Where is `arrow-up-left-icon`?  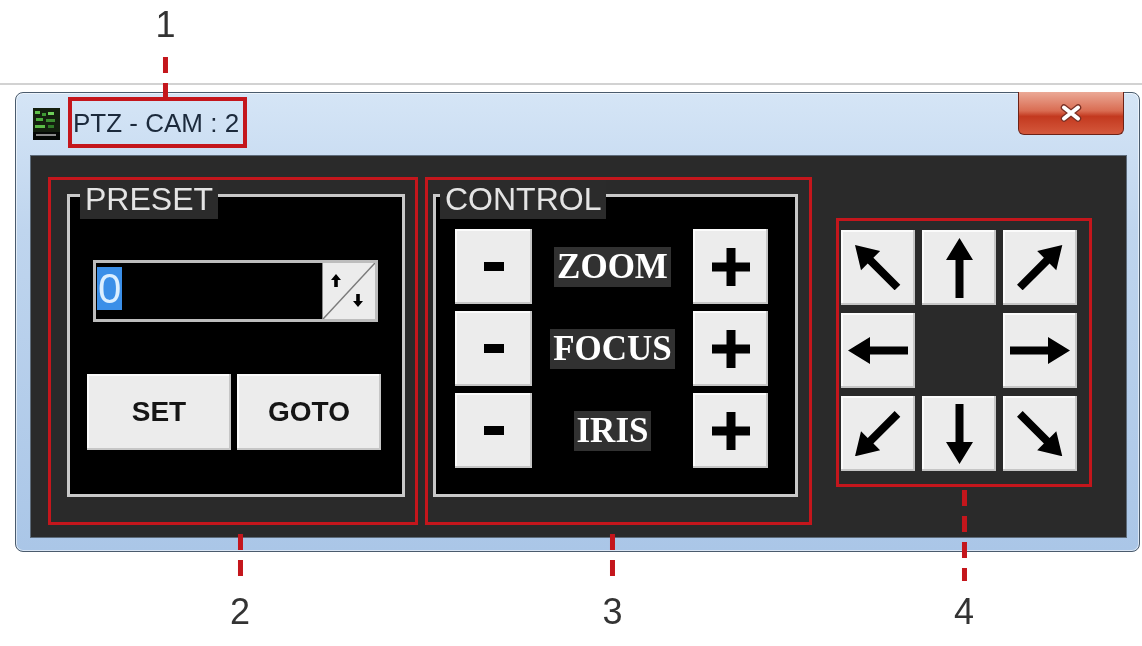
arrow-up-left-icon is located at coordinates (878, 267).